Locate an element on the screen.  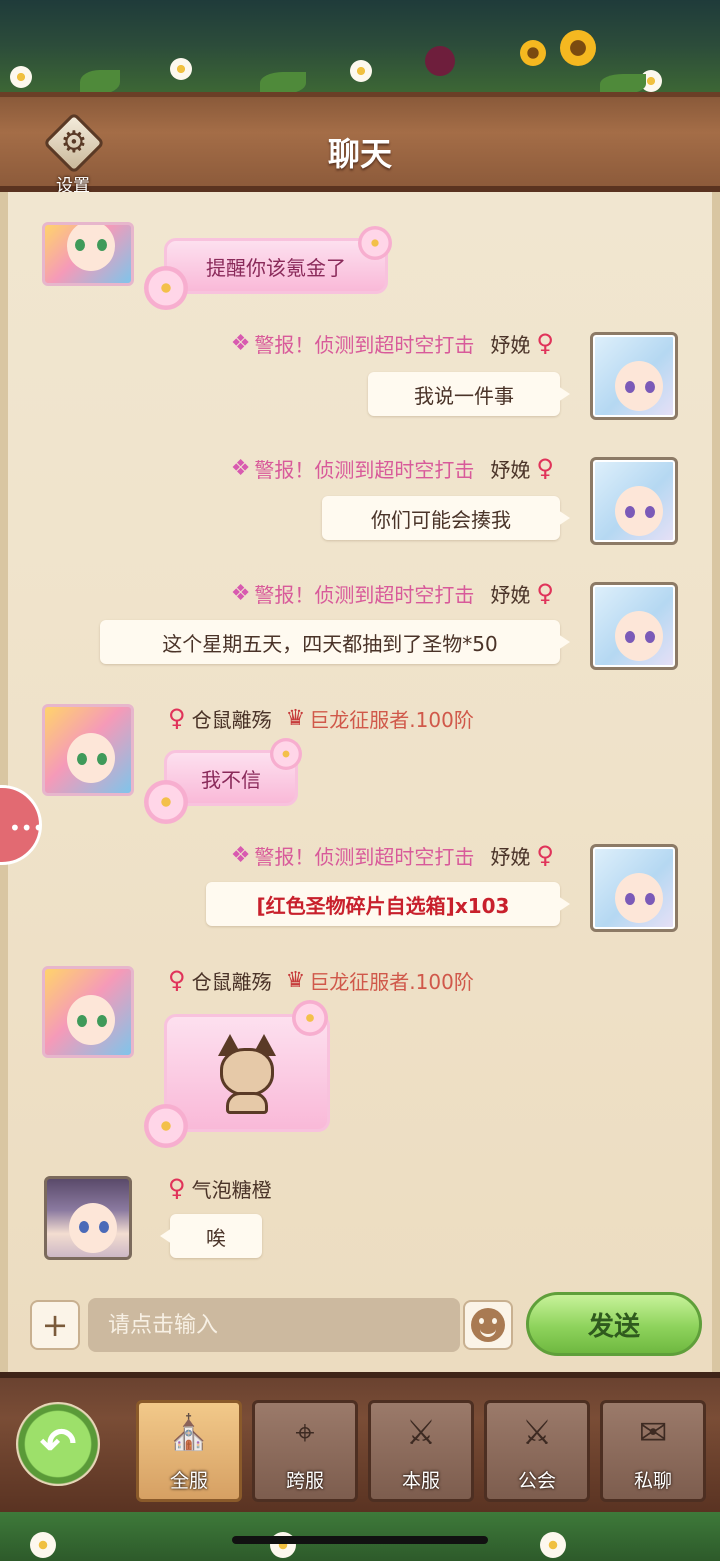
message-text: 提醒你该氪金了 is located at coordinates (276, 267).